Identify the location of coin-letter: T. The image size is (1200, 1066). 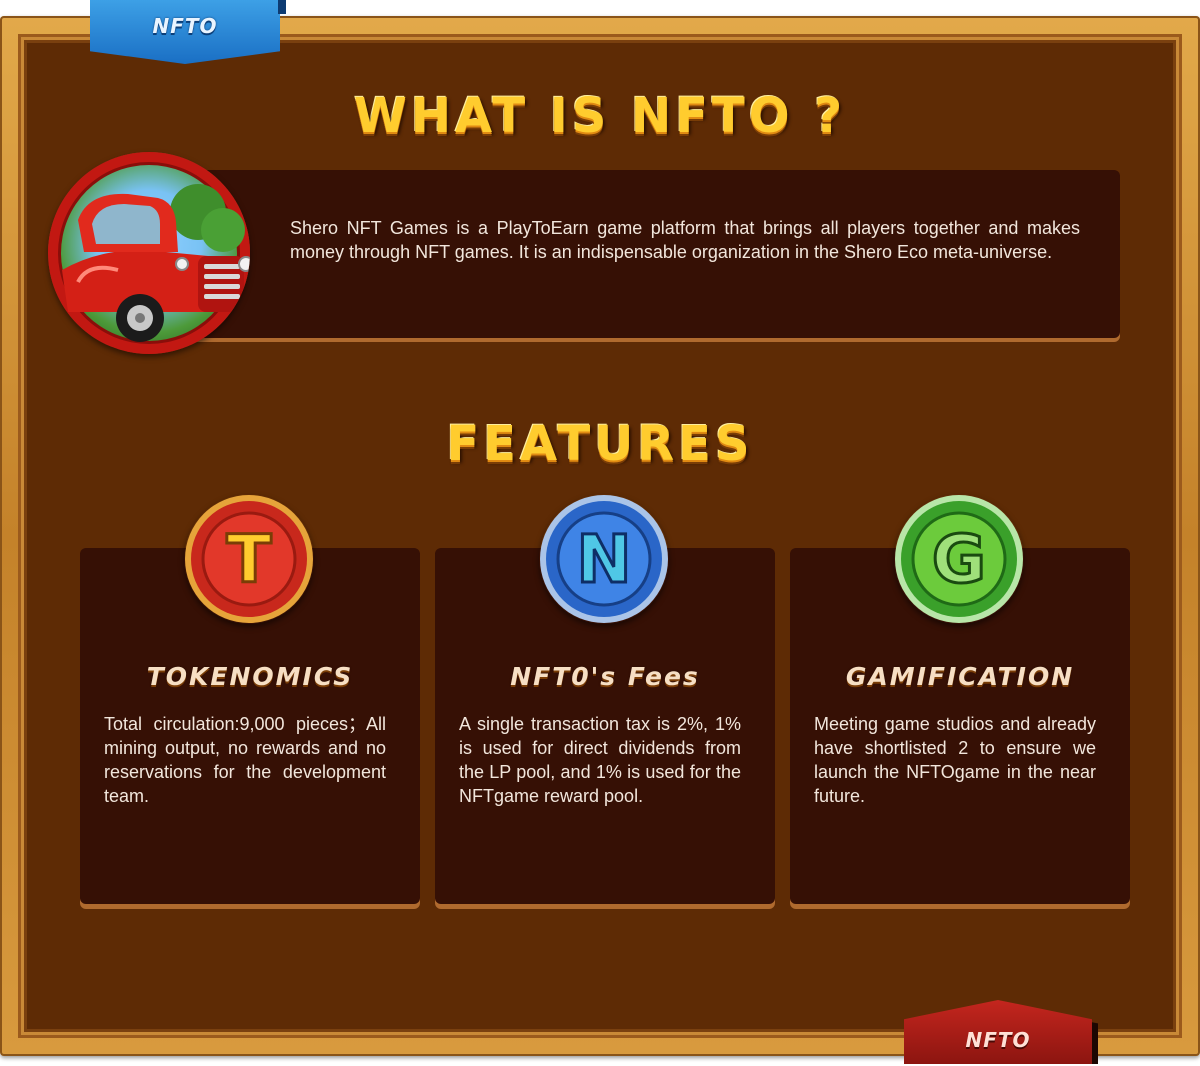
(248, 559).